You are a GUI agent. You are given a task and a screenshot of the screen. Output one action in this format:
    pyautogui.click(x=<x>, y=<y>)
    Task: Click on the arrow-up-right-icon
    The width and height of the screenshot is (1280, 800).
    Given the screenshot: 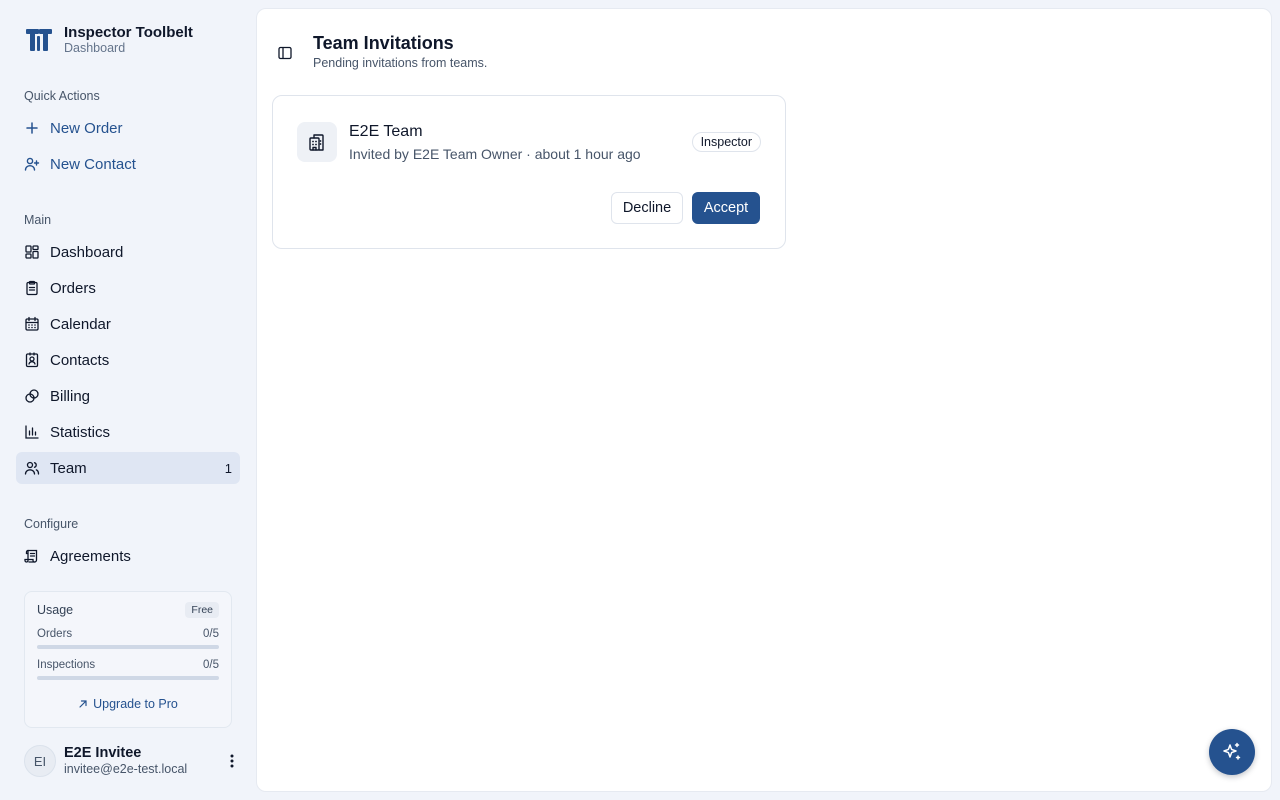 What is the action you would take?
    pyautogui.click(x=83, y=704)
    